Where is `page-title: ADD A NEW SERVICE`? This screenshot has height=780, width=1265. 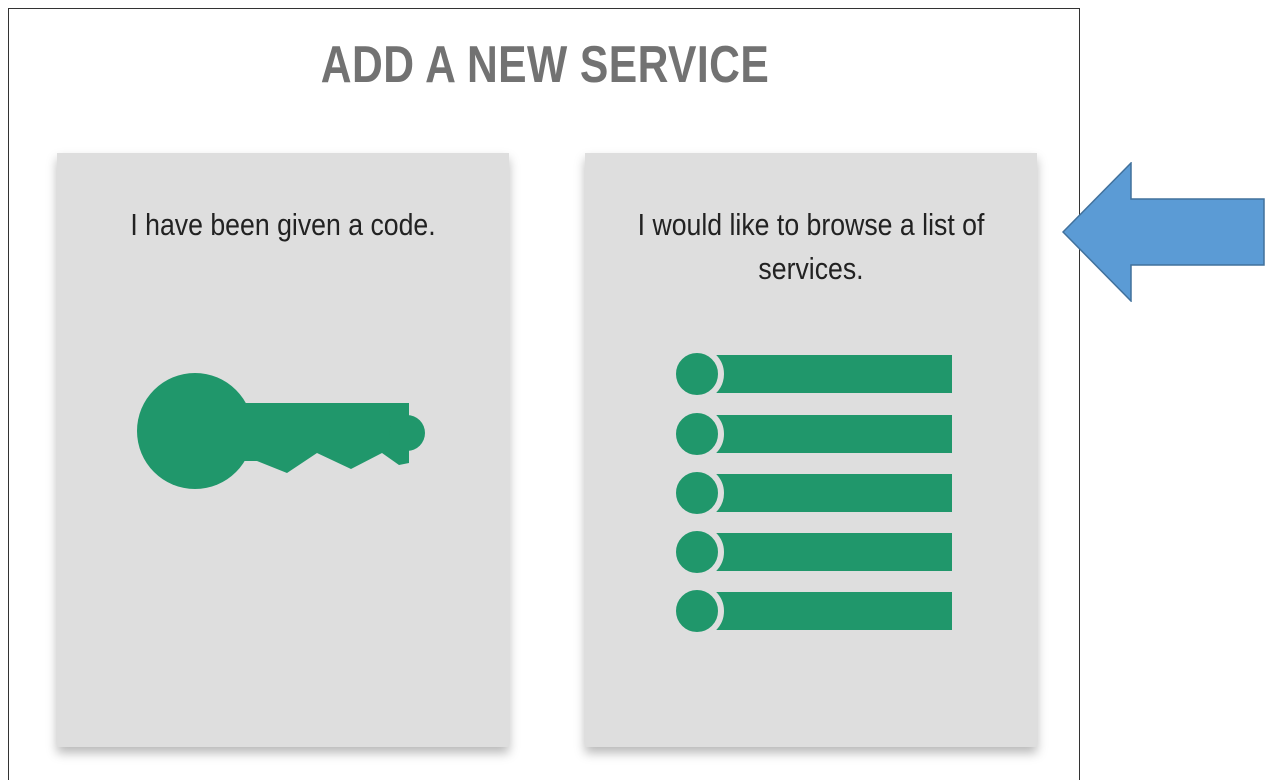
page-title: ADD A NEW SERVICE is located at coordinates (545, 65).